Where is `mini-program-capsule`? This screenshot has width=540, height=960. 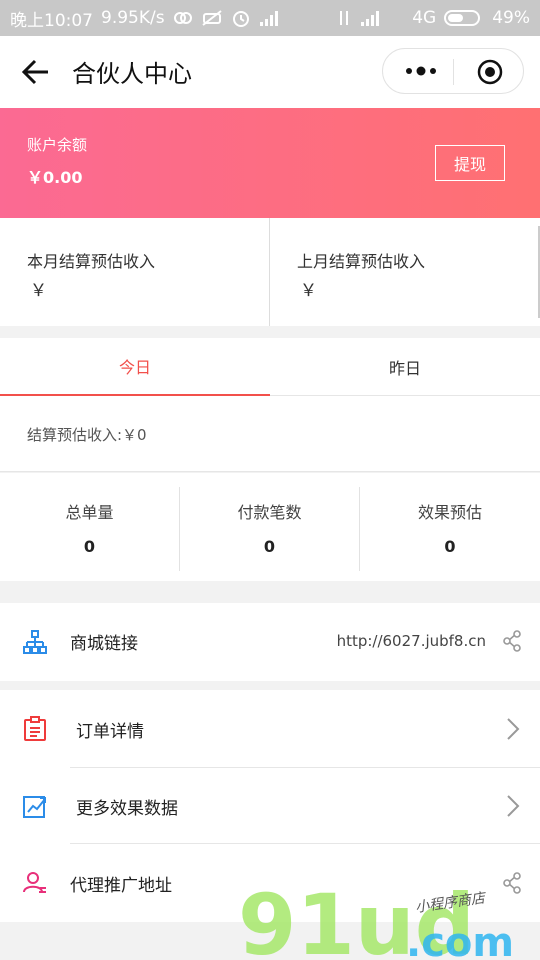
mini-program-capsule is located at coordinates (453, 71).